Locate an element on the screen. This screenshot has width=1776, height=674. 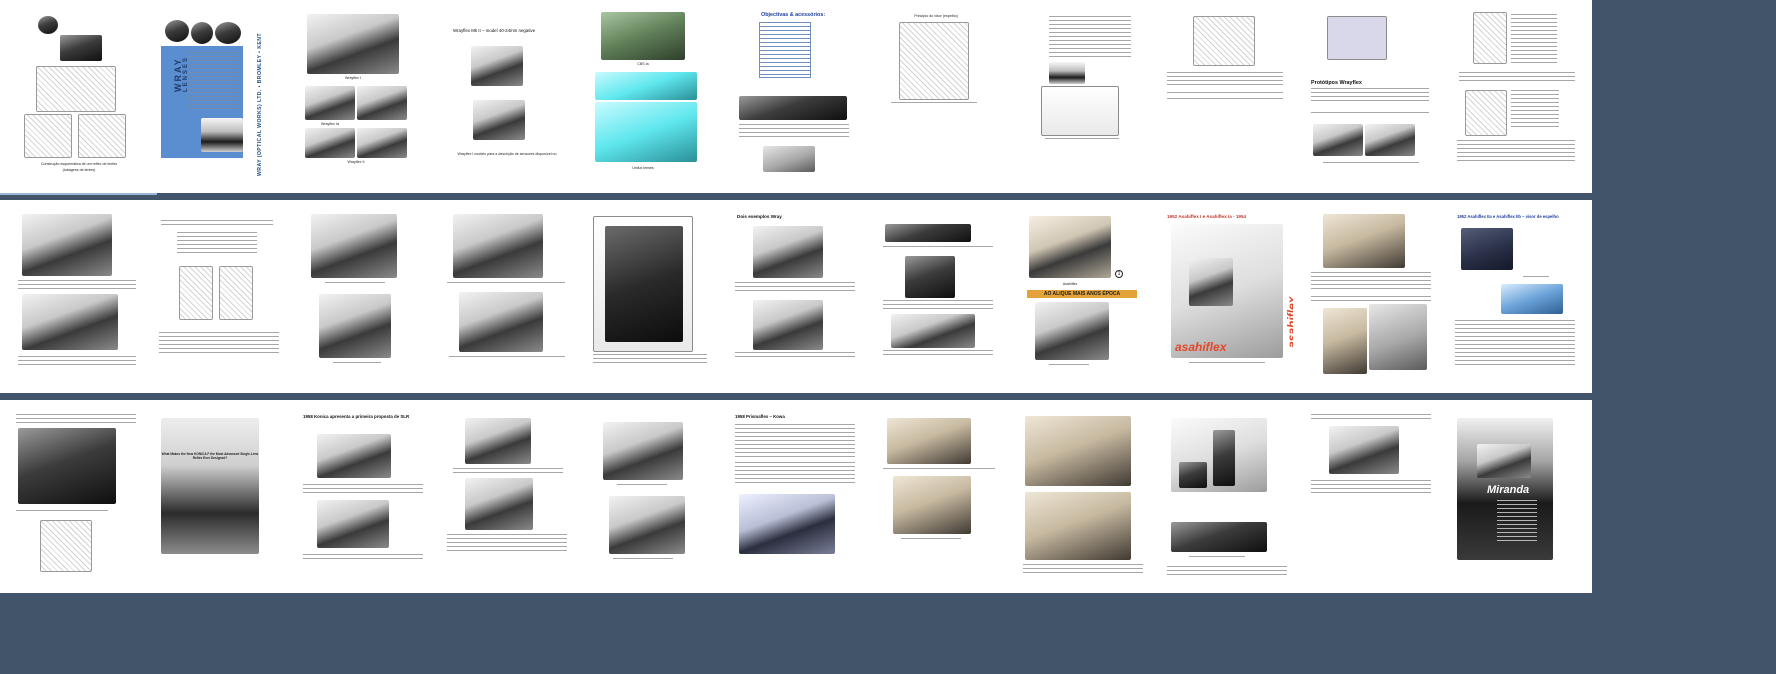
advertisement-image is located at coordinates (210, 486).